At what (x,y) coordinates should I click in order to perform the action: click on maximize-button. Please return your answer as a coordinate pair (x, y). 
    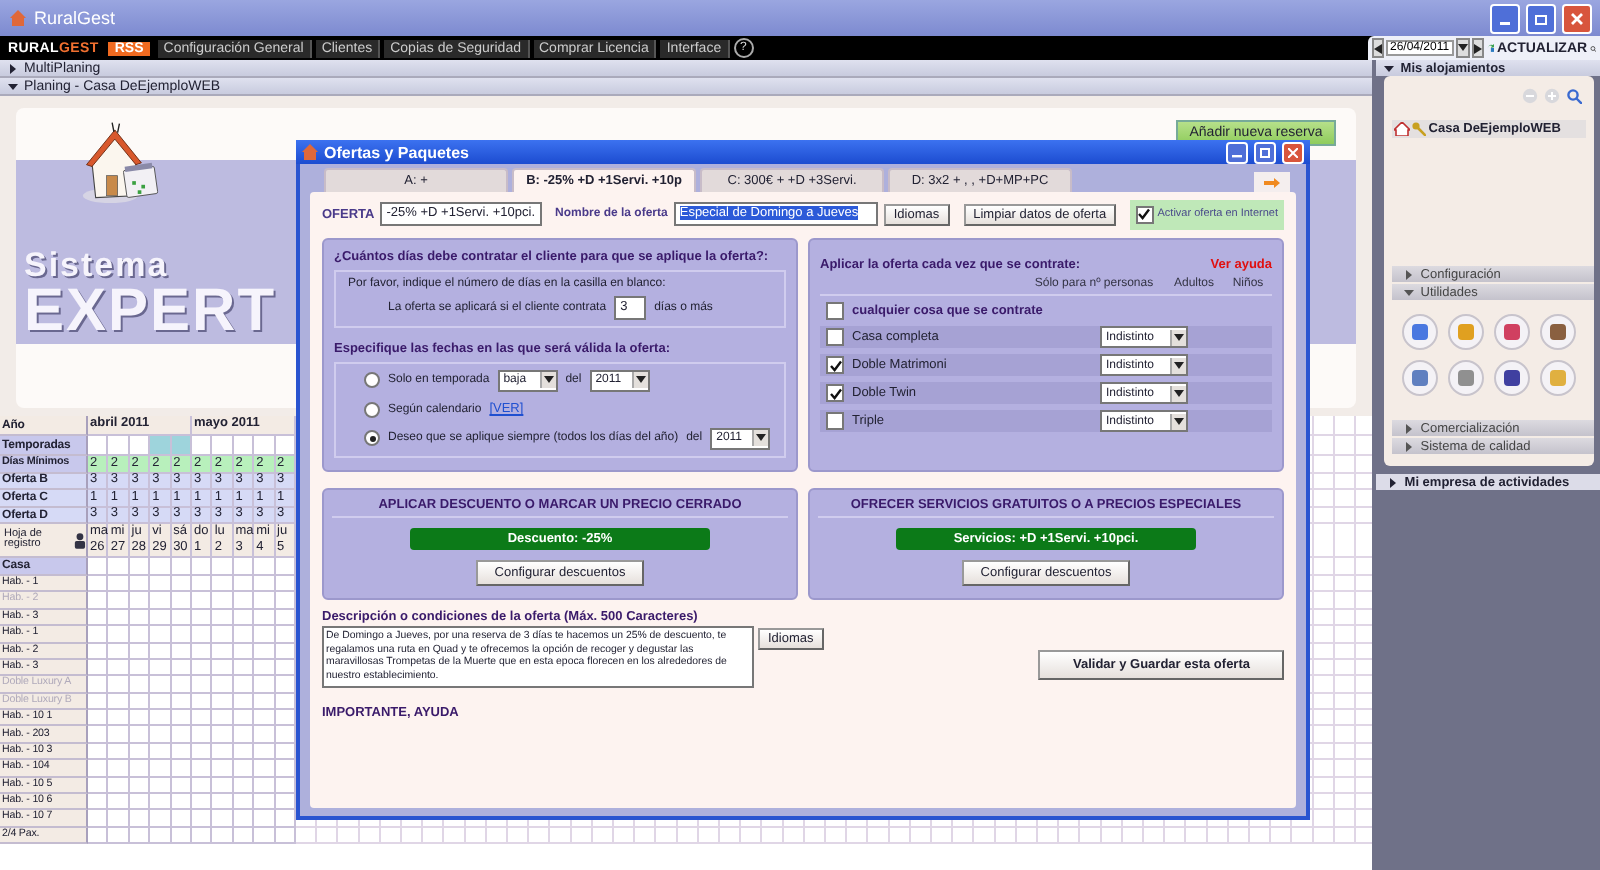
    Looking at the image, I should click on (1265, 152).